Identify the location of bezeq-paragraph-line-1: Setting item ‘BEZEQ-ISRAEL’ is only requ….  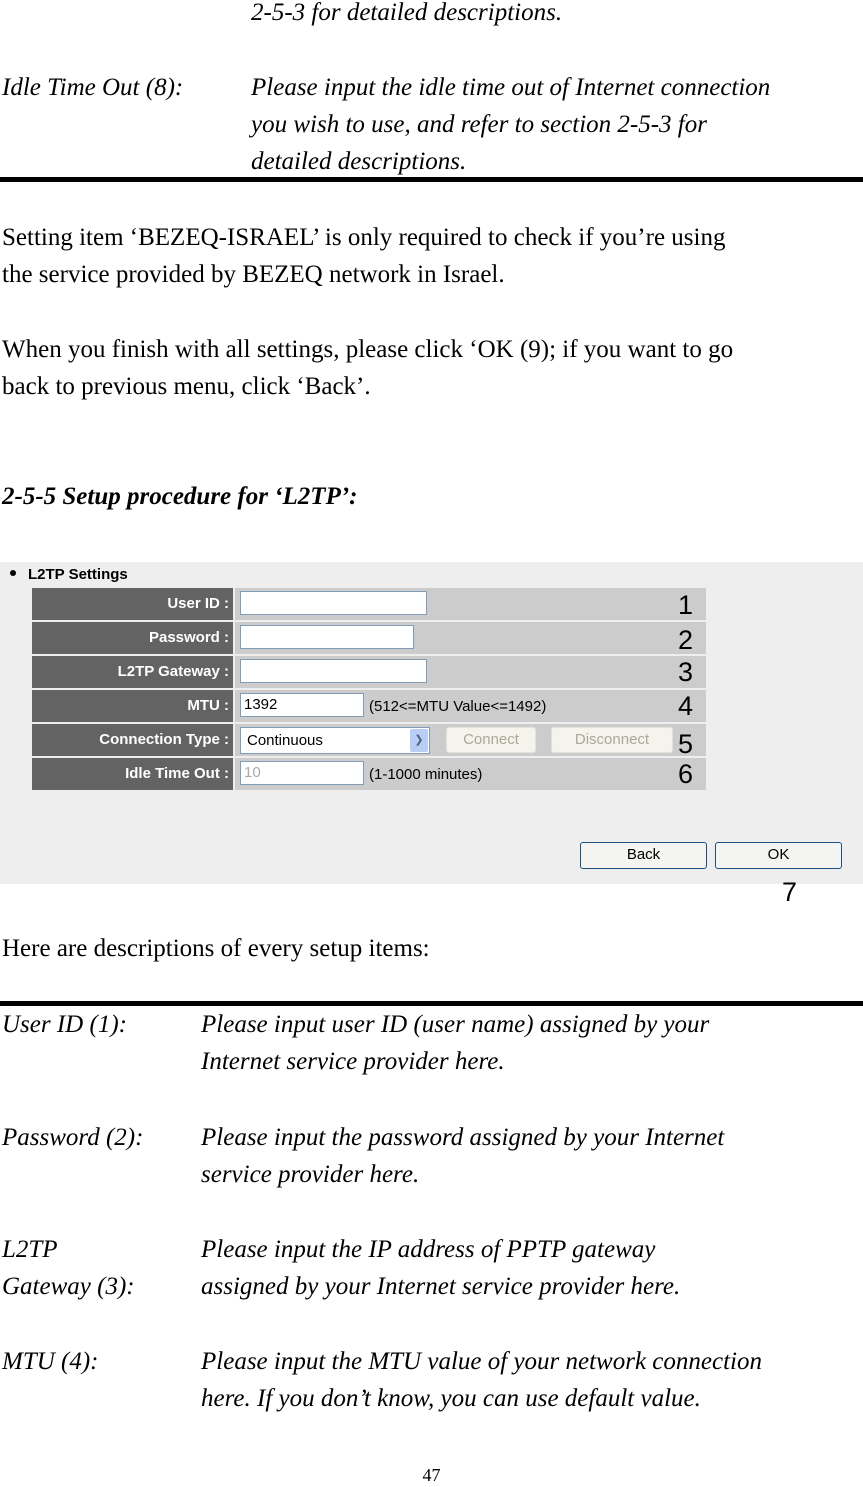
(364, 237).